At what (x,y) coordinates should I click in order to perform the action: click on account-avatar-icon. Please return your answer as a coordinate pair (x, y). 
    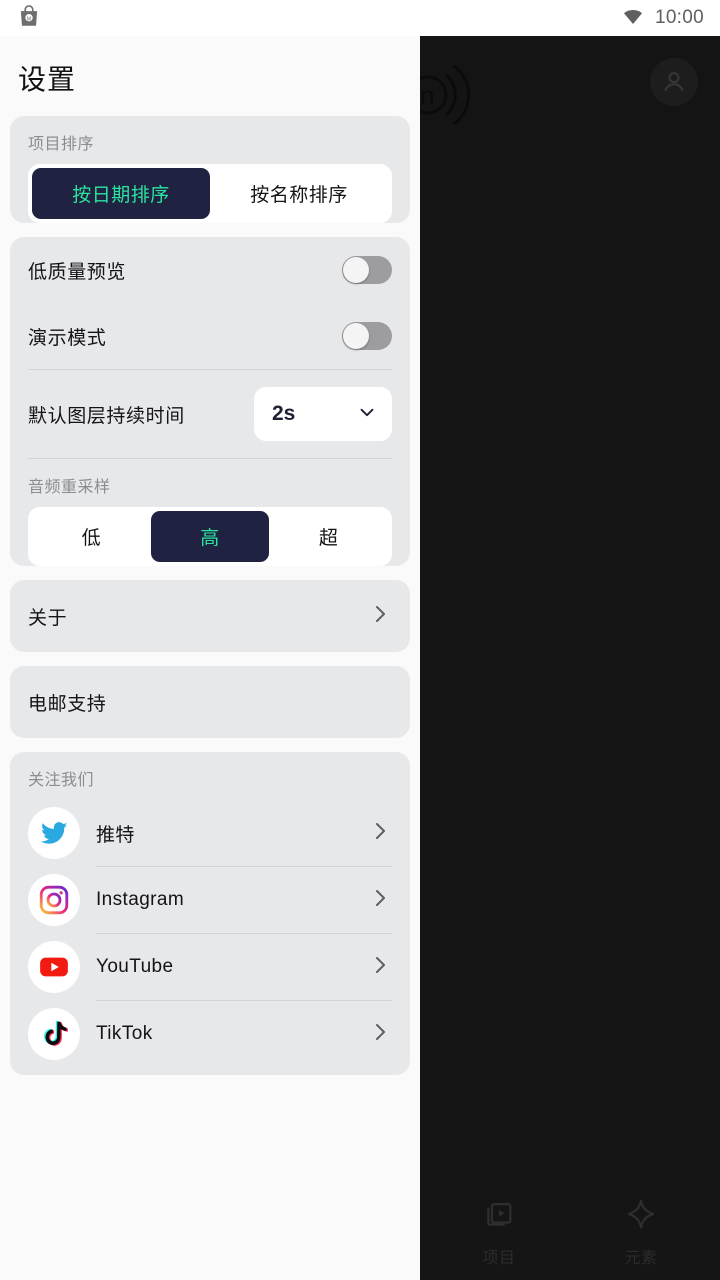
    Looking at the image, I should click on (674, 82).